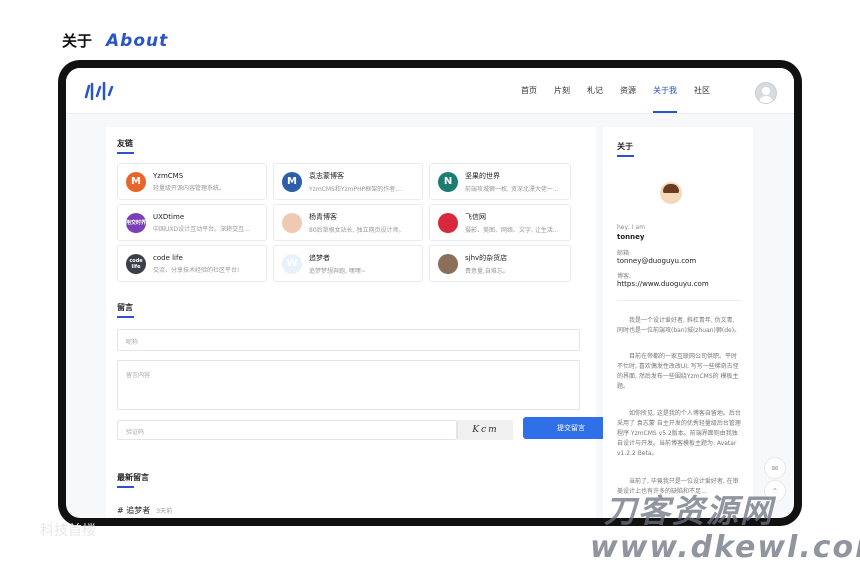  Describe the element at coordinates (189, 188) in the screenshot. I see `friend-link-desc: 轻量级开源内容管理系统。` at that location.